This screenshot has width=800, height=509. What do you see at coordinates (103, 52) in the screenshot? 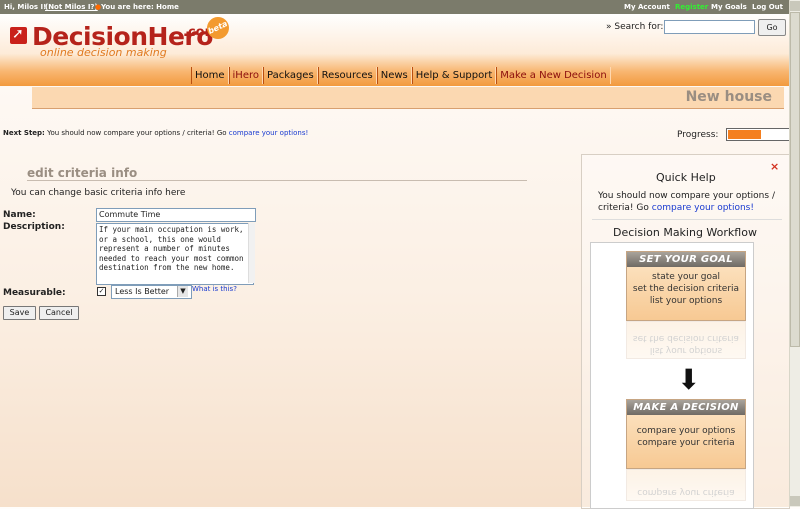
I see `tagline: online decision making` at bounding box center [103, 52].